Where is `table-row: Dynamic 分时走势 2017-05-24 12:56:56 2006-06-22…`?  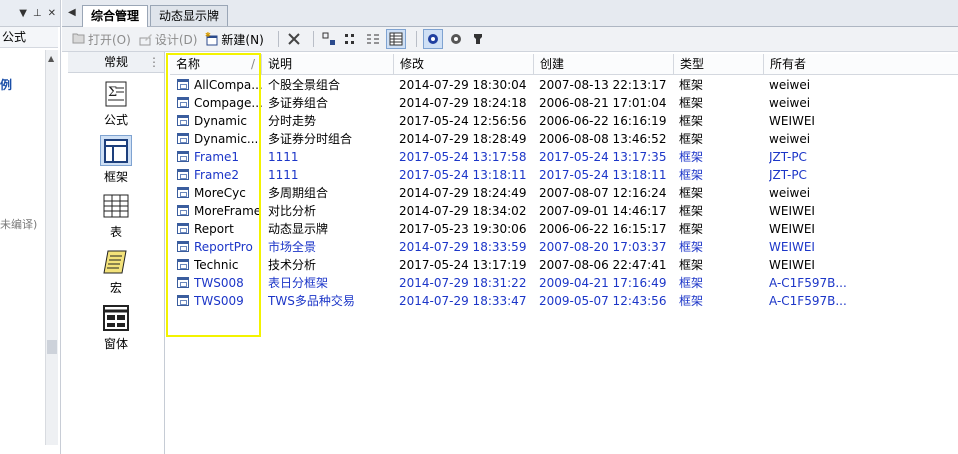
table-row: Dynamic 分时走势 2017-05-24 12:56:56 2006-06-22… is located at coordinates (564, 121).